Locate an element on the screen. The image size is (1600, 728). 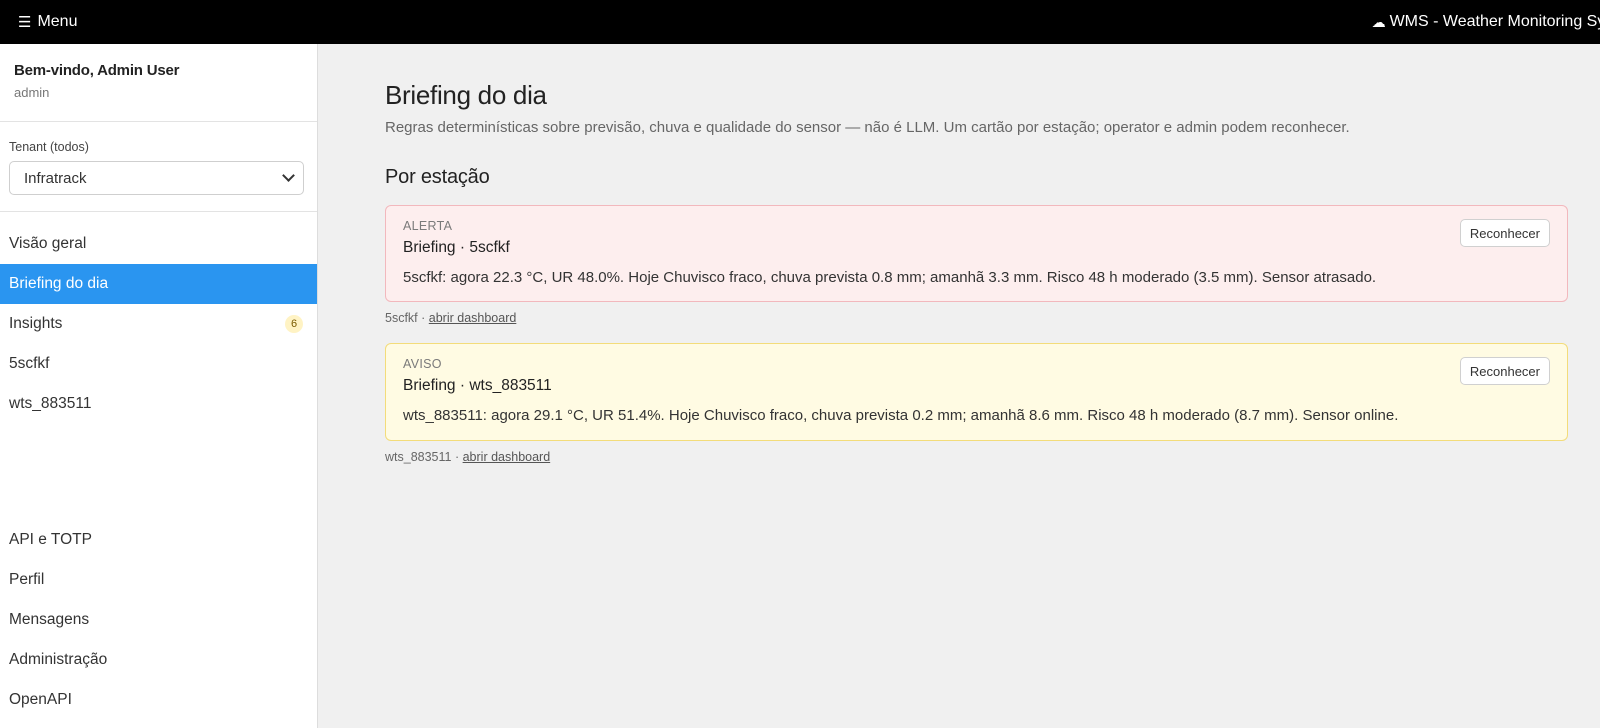
hamburger-icon: ☰ is located at coordinates (25, 22).